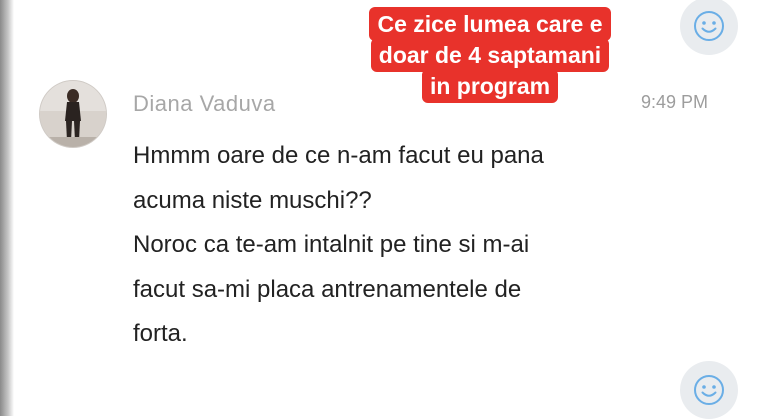 The width and height of the screenshot is (768, 419). Describe the element at coordinates (7, 208) in the screenshot. I see `left-edge-shadow` at that location.